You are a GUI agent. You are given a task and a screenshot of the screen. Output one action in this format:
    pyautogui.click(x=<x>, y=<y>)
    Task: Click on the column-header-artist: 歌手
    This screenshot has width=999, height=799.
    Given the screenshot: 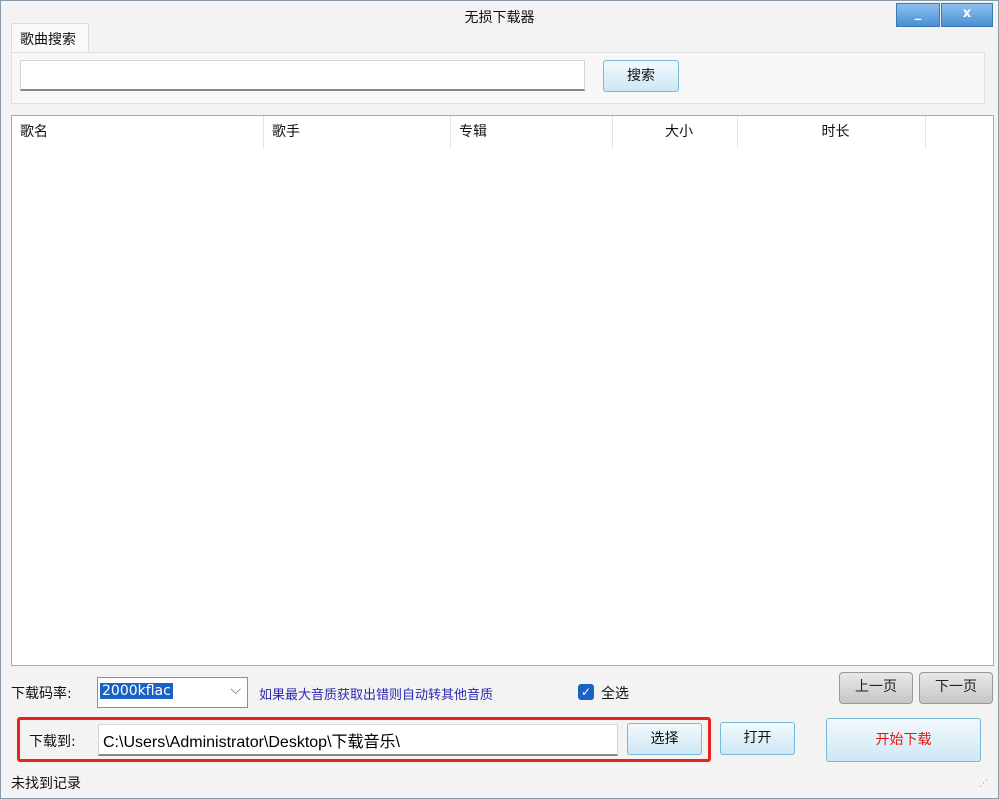 What is the action you would take?
    pyautogui.click(x=357, y=132)
    